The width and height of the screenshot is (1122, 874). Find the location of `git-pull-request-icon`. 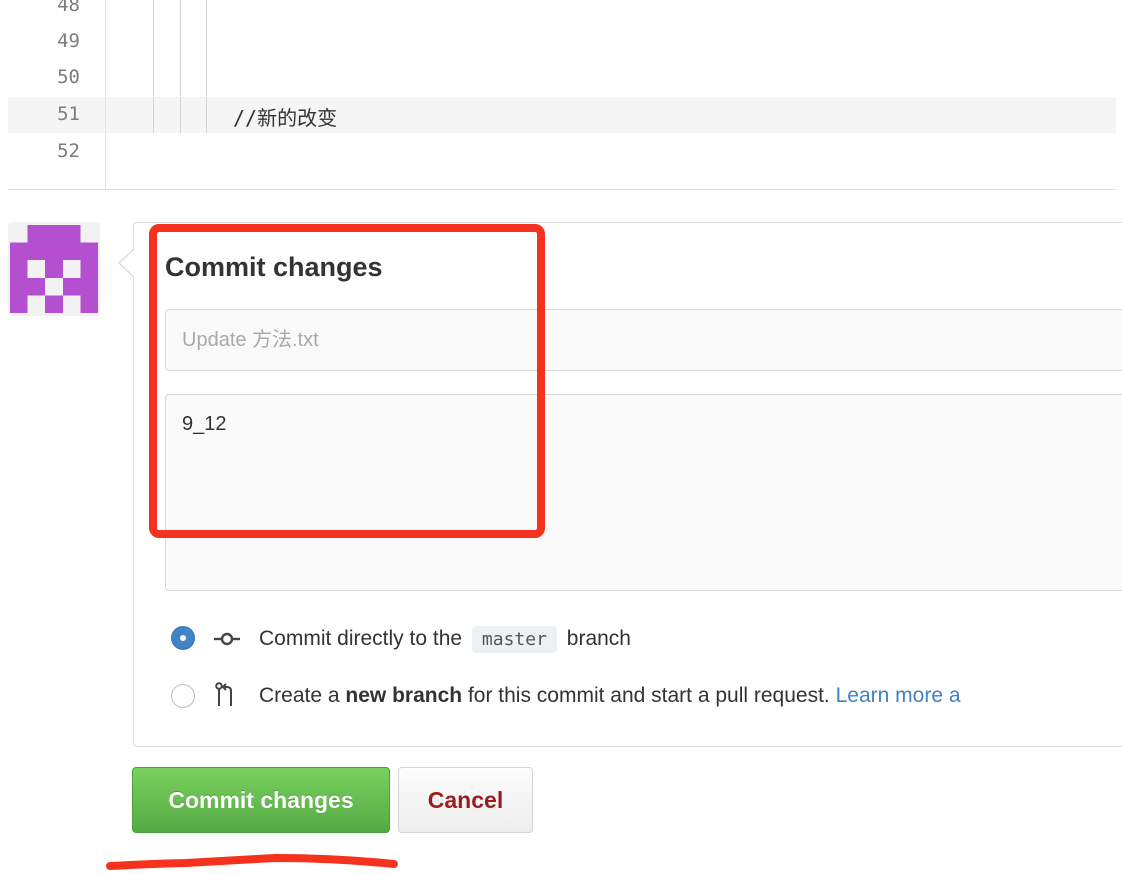

git-pull-request-icon is located at coordinates (223, 694).